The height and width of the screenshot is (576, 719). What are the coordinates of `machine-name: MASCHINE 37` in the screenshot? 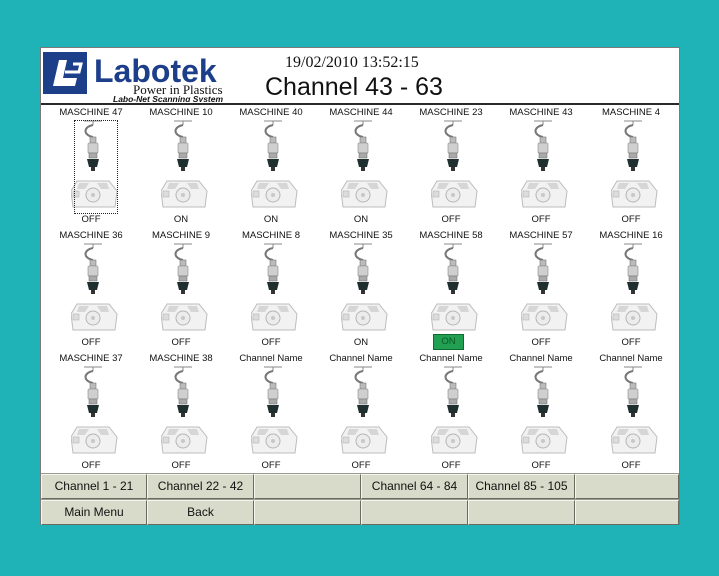 It's located at (91, 358).